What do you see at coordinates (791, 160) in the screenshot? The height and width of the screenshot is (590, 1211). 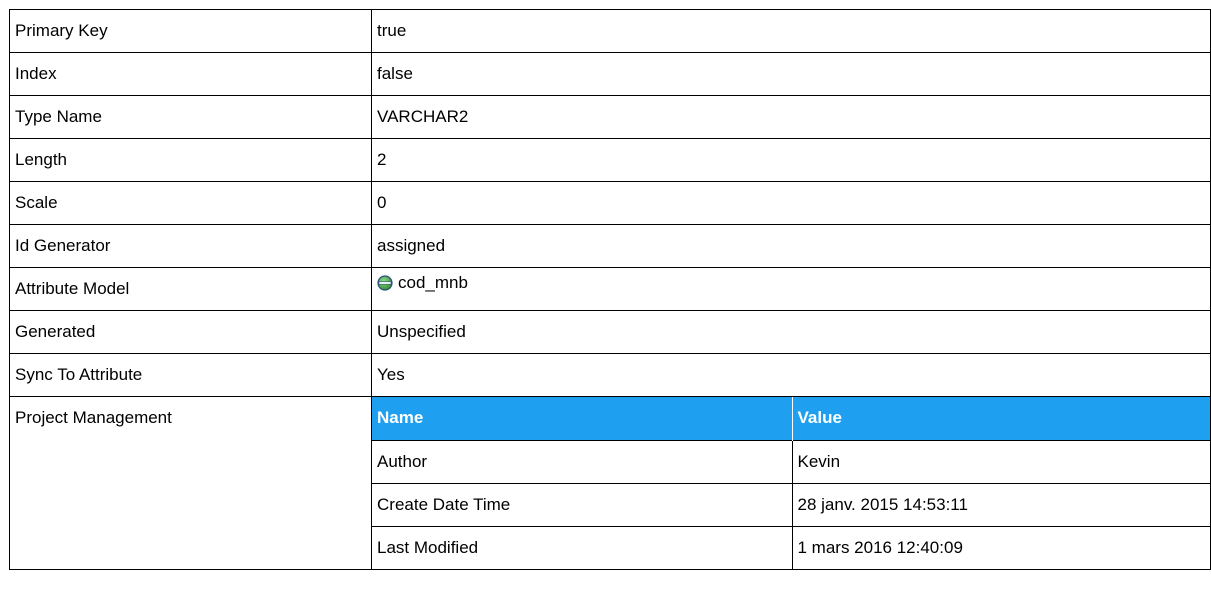 I see `property-value: 2` at bounding box center [791, 160].